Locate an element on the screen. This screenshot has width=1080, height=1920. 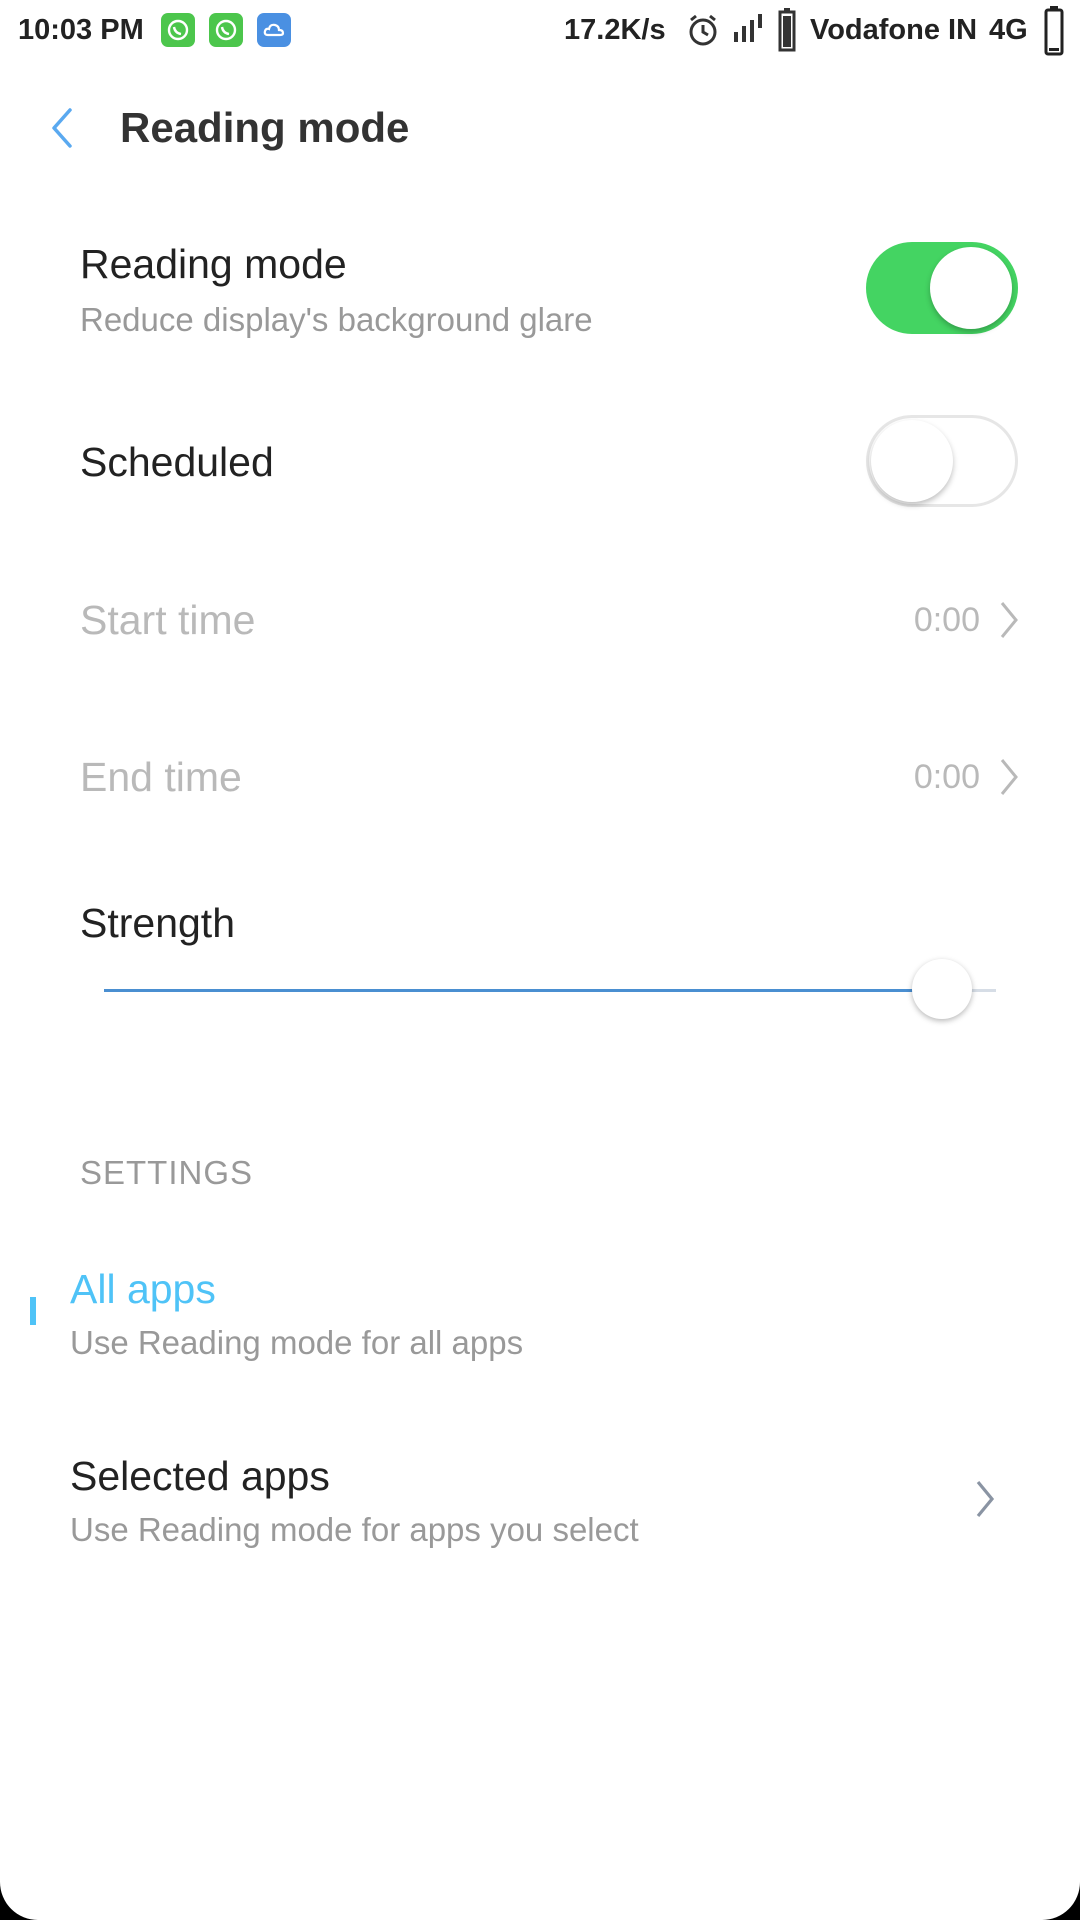
section-header: SETTINGS is located at coordinates (167, 1172).